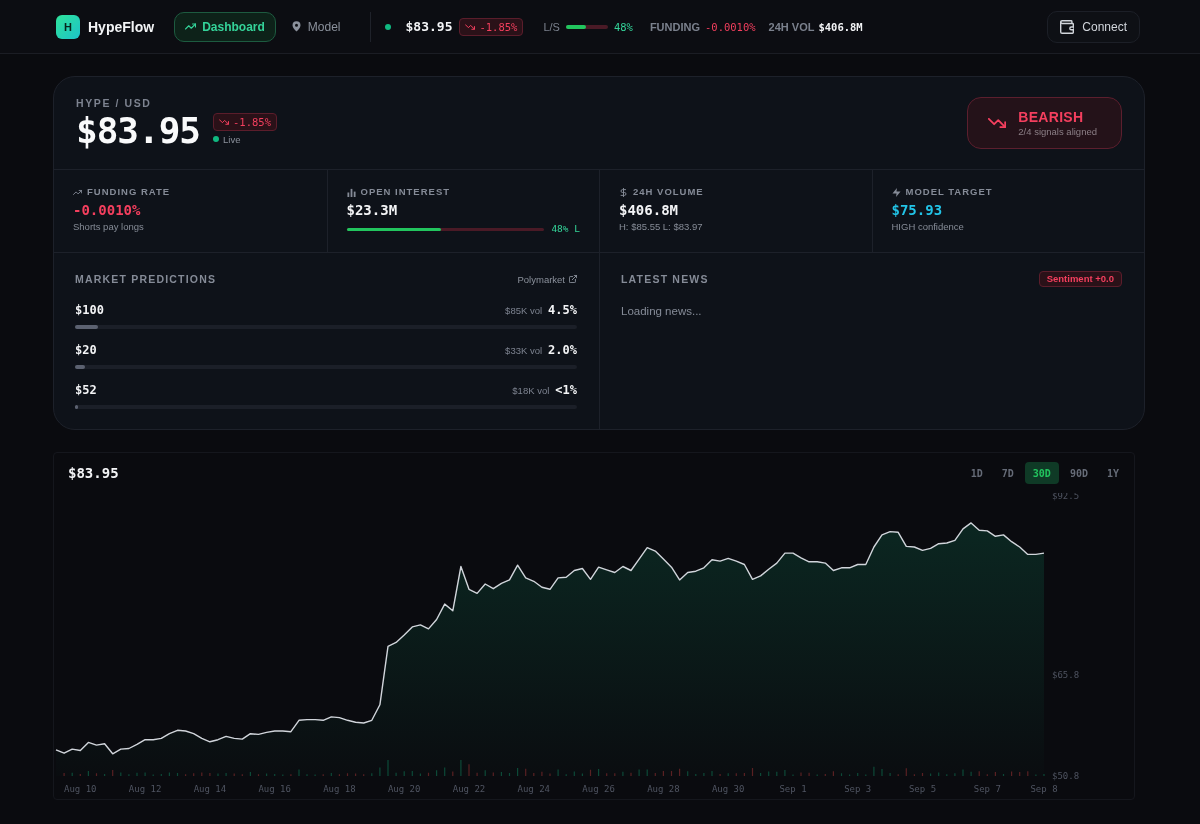 The width and height of the screenshot is (1200, 824). Describe the element at coordinates (121, 26) in the screenshot. I see `brand-name: HypeFlow` at that location.